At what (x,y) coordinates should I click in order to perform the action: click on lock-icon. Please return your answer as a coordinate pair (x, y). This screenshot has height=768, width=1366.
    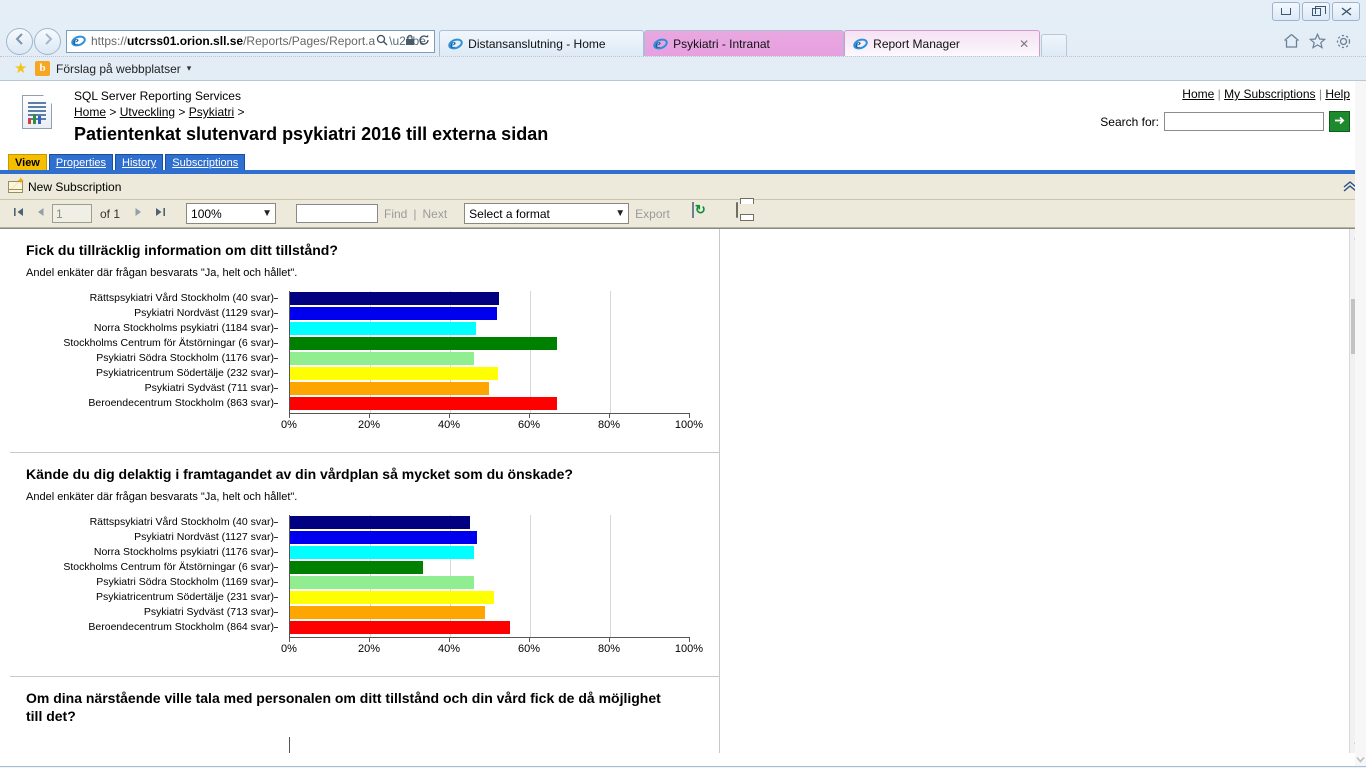
    Looking at the image, I should click on (410, 41).